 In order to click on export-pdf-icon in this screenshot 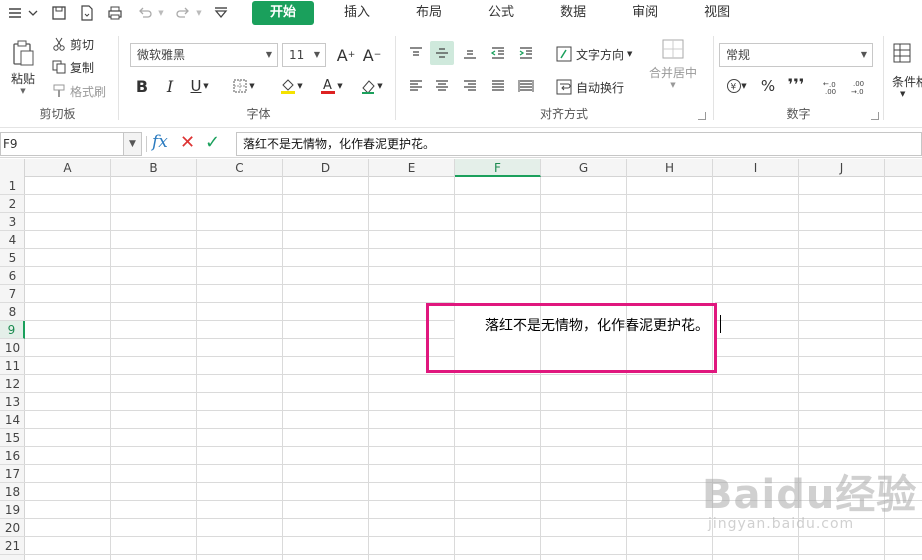, I will do `click(87, 13)`.